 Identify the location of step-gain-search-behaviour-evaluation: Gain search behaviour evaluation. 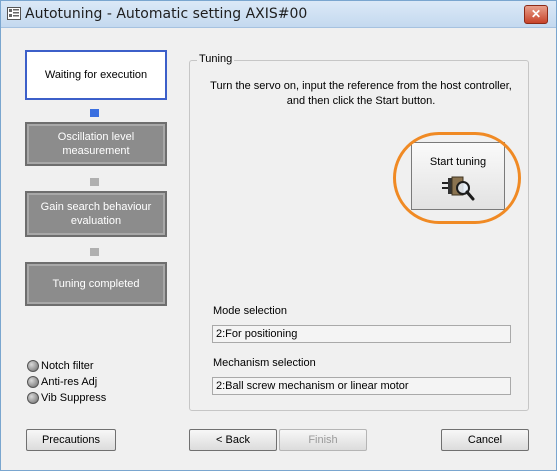
(96, 214).